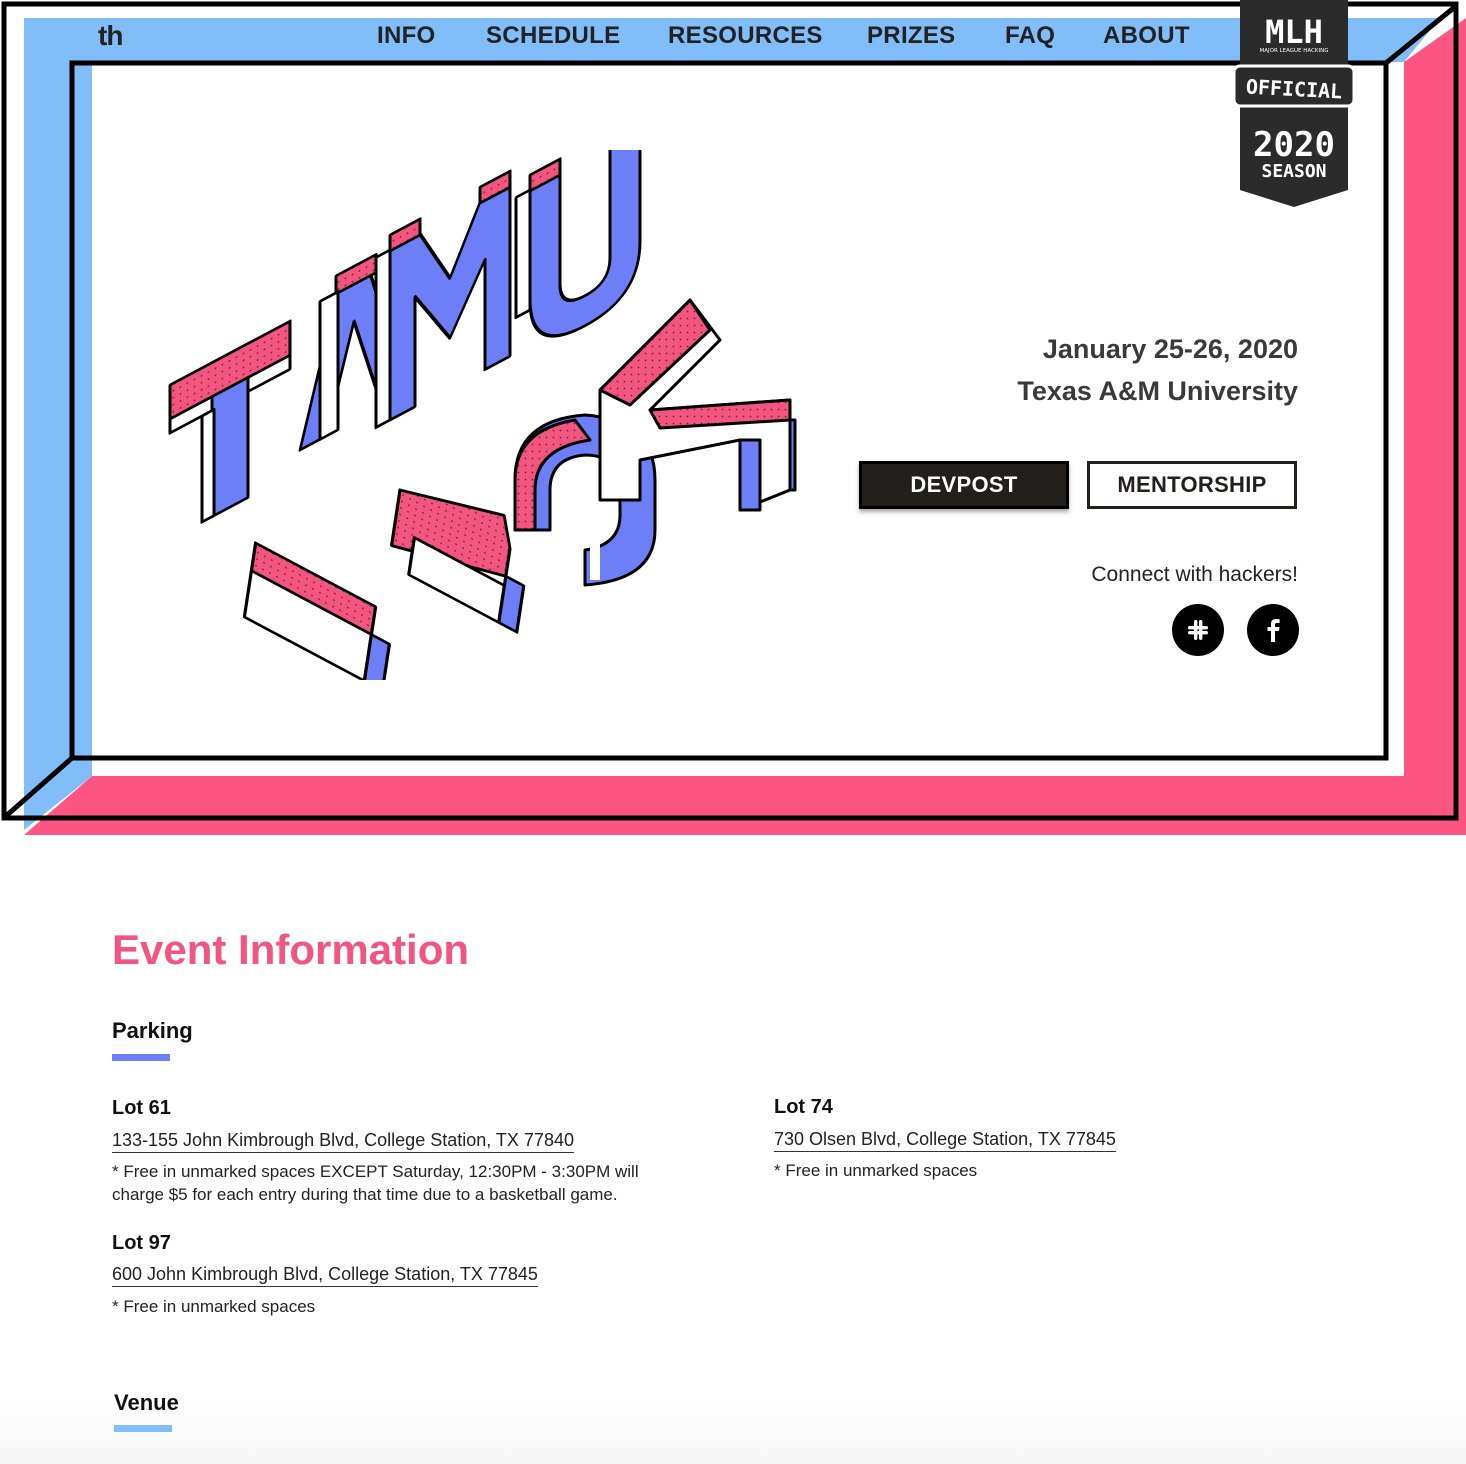  I want to click on nav-about: ABOUT, so click(1146, 36).